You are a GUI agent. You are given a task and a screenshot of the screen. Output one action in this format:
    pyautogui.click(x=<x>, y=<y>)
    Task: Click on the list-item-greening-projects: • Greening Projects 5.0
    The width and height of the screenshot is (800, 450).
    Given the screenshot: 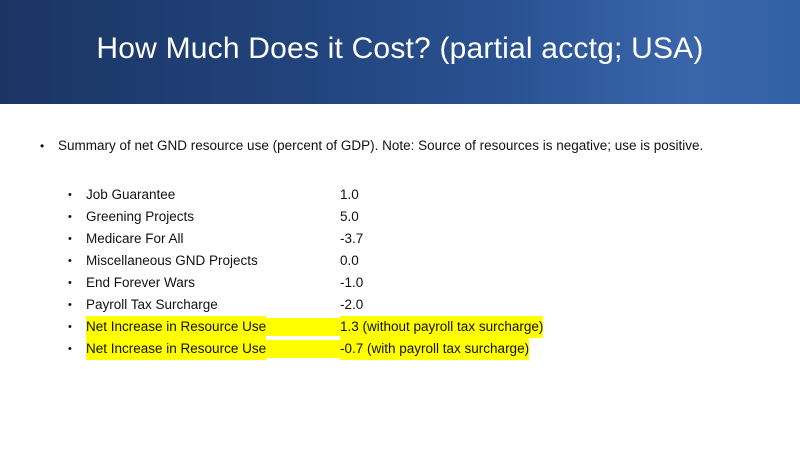 What is the action you would take?
    pyautogui.click(x=418, y=217)
    